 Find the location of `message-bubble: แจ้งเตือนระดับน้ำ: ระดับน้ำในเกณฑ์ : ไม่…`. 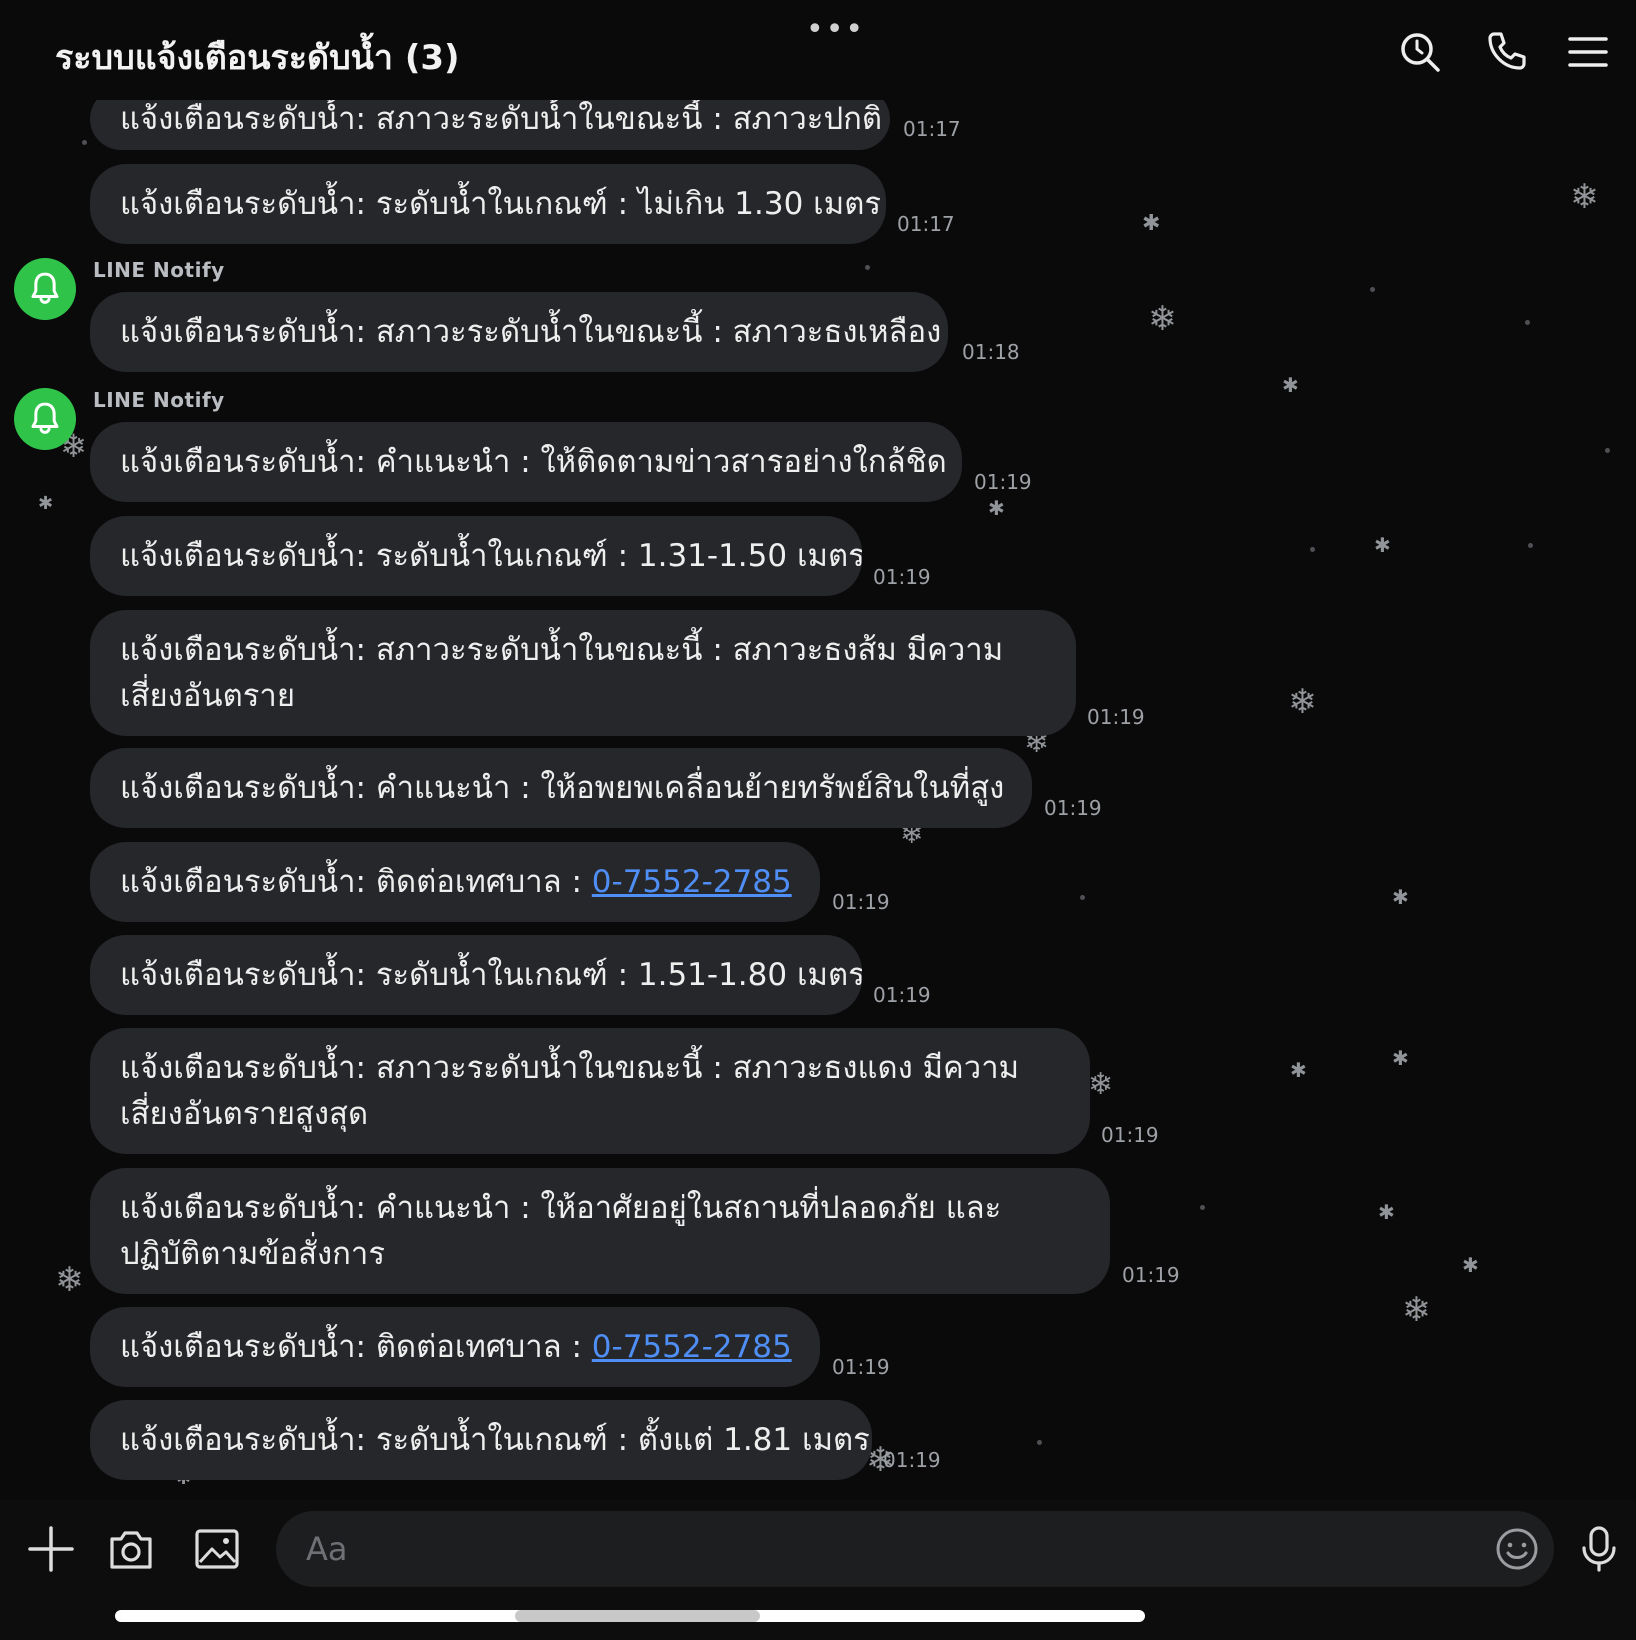

message-bubble: แจ้งเตือนระดับน้ำ: ระดับน้ำในเกณฑ์ : ไม่… is located at coordinates (488, 204).